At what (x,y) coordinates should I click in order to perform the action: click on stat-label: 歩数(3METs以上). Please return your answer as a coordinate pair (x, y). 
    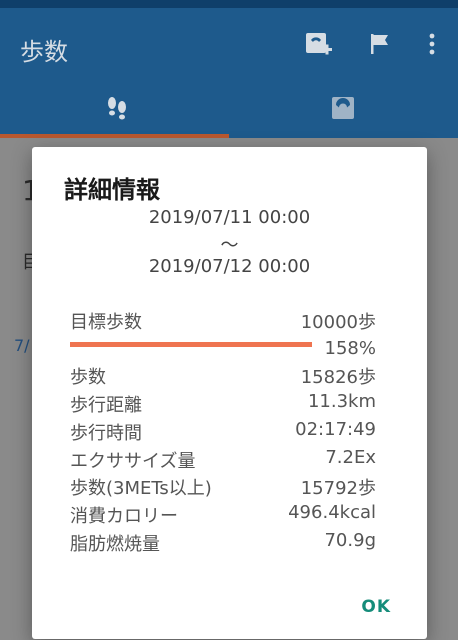
    Looking at the image, I should click on (141, 488).